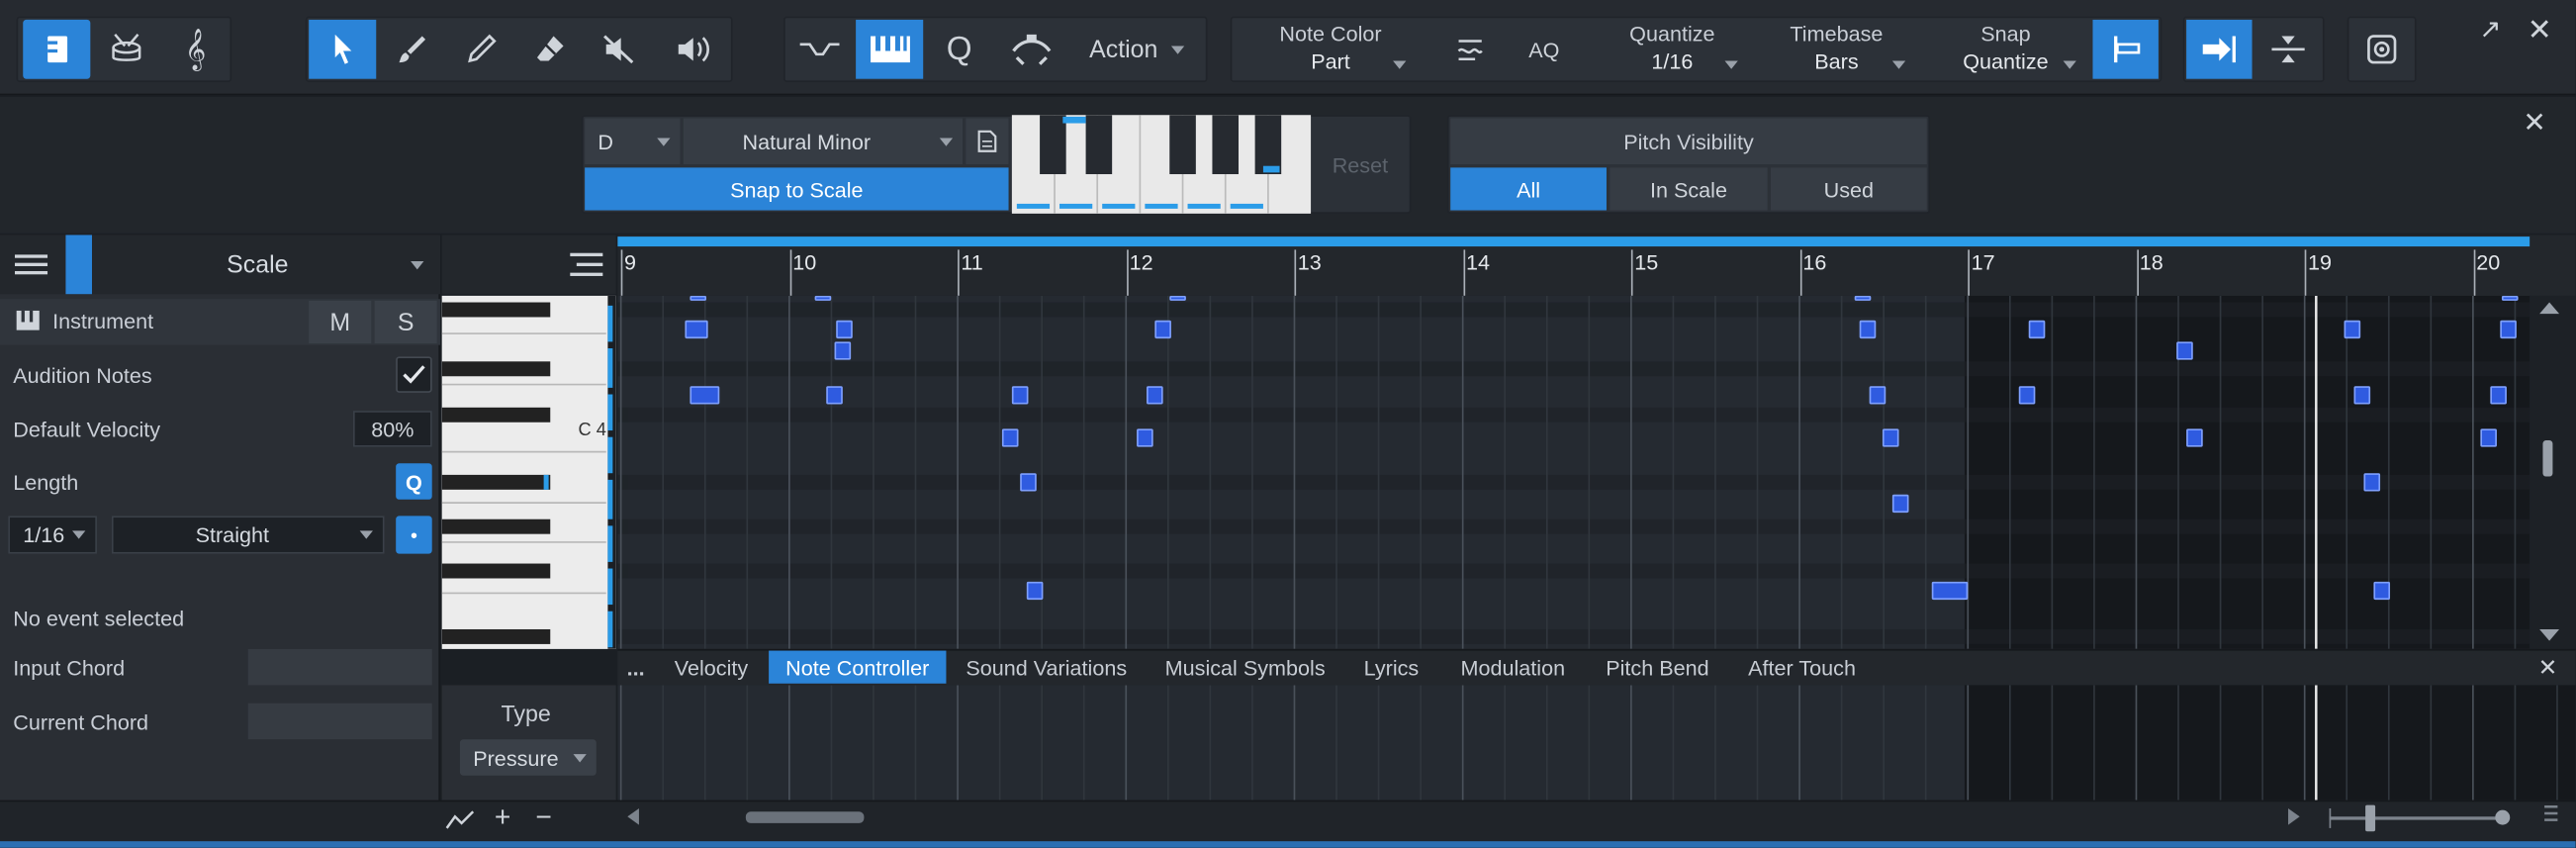  Describe the element at coordinates (797, 189) in the screenshot. I see `snap-to-scale-button: Snap to Scale` at that location.